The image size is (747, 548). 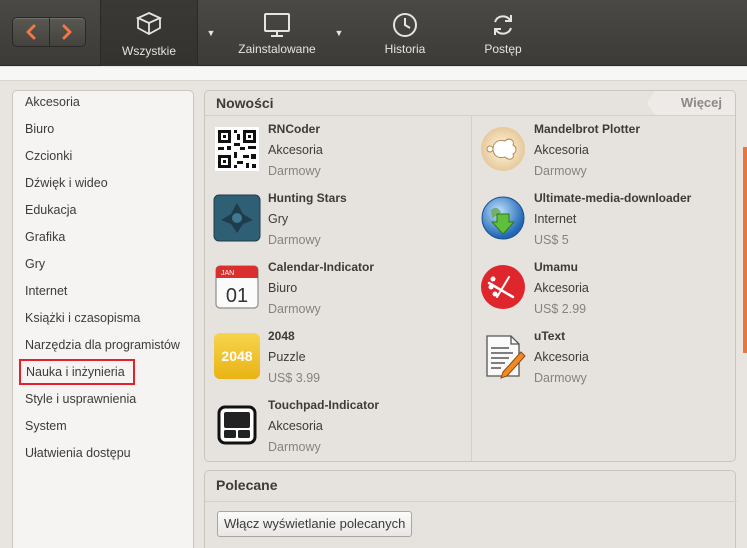 I want to click on app-tile: uText Akcesoria Darmowy, so click(x=604, y=360).